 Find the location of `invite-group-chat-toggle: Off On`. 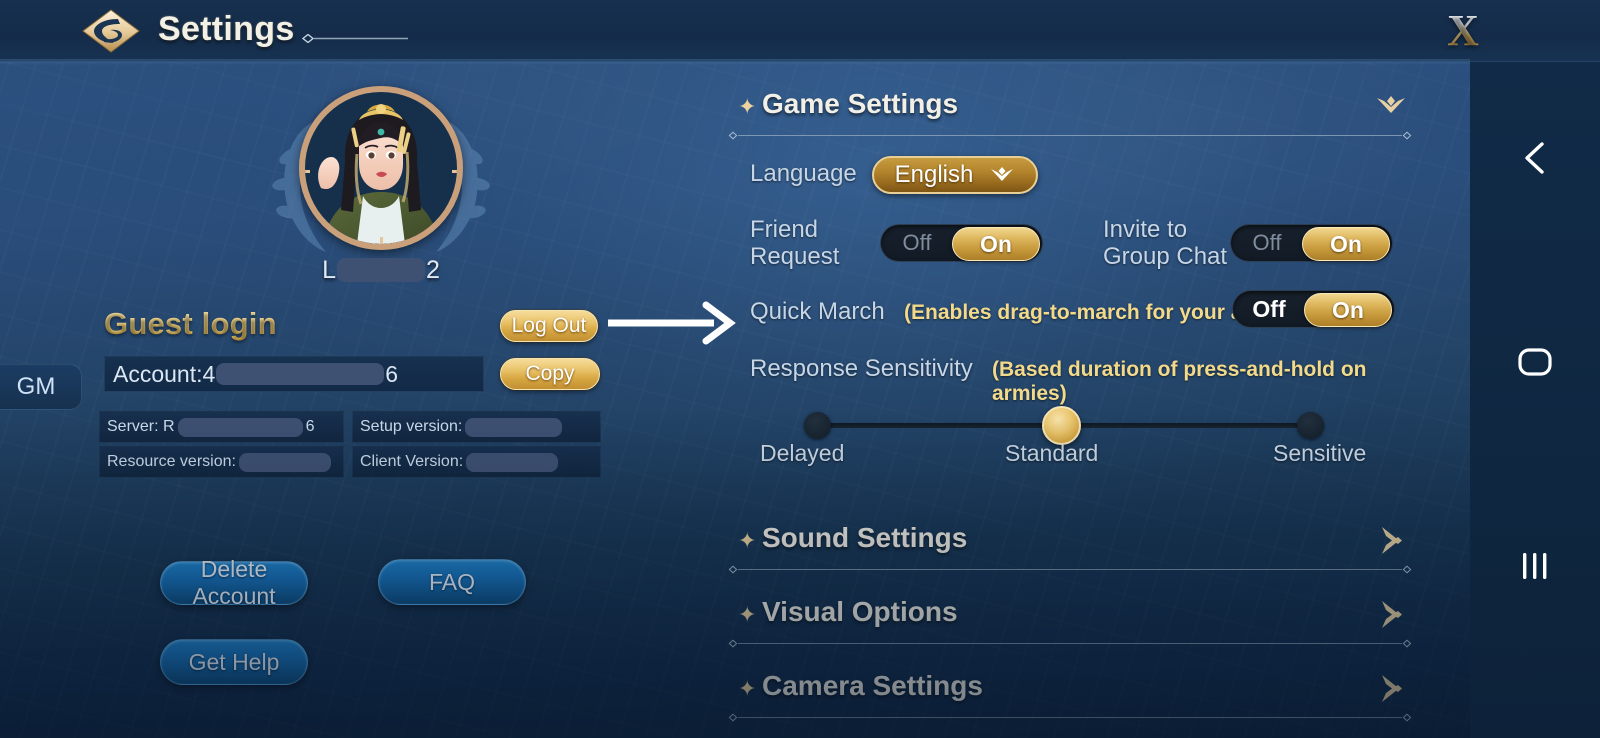

invite-group-chat-toggle: Off On is located at coordinates (1311, 243).